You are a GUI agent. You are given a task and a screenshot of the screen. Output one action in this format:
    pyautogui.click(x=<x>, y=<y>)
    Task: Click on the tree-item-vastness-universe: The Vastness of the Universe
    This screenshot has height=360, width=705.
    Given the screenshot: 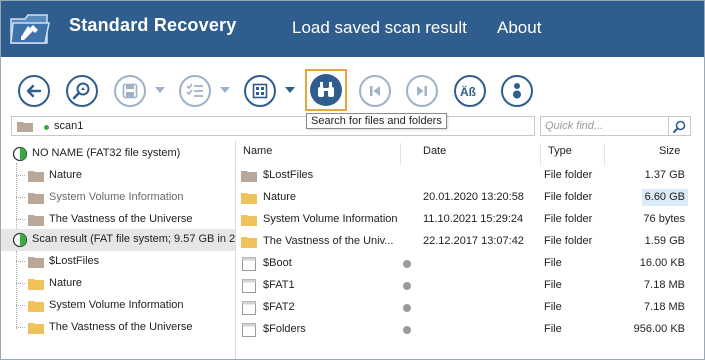 What is the action you would take?
    pyautogui.click(x=118, y=220)
    